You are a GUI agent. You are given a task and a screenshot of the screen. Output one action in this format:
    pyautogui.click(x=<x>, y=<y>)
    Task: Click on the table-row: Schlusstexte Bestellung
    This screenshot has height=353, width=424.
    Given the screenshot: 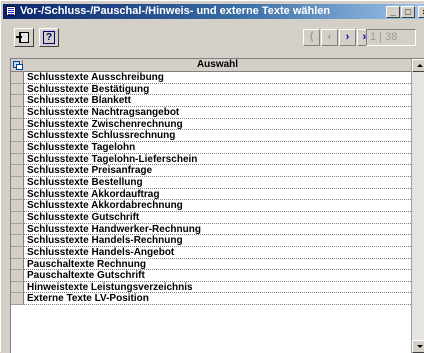 What is the action you would take?
    pyautogui.click(x=211, y=182)
    